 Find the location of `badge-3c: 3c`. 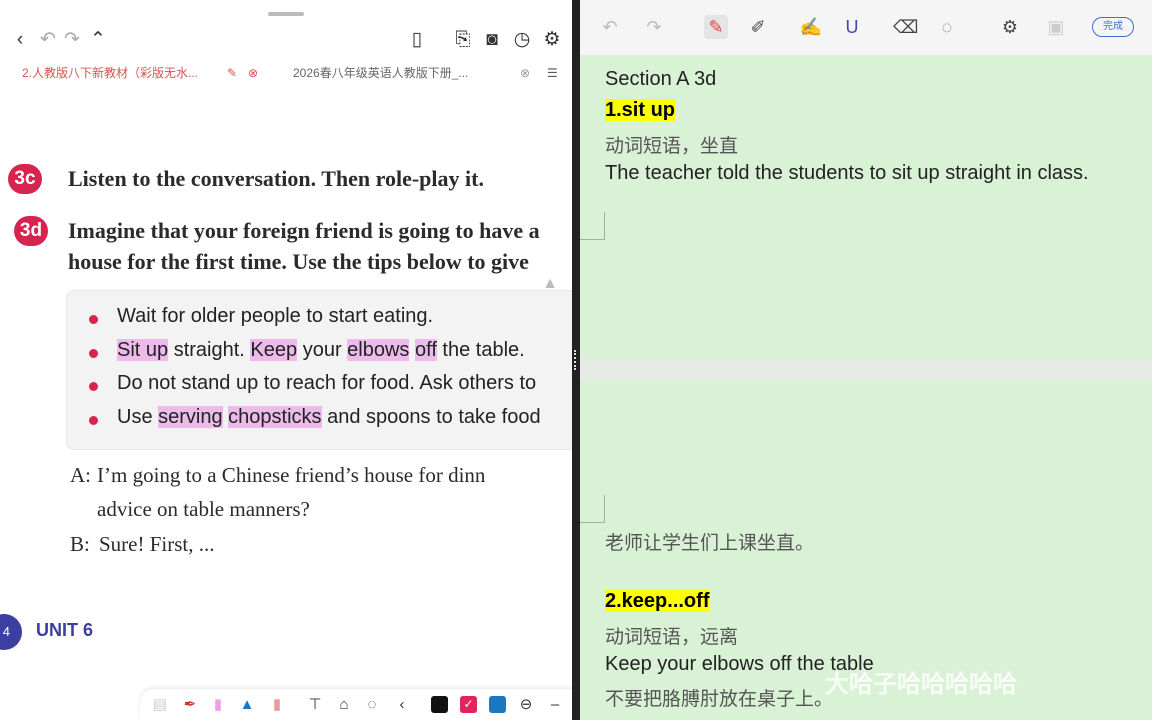

badge-3c: 3c is located at coordinates (25, 179).